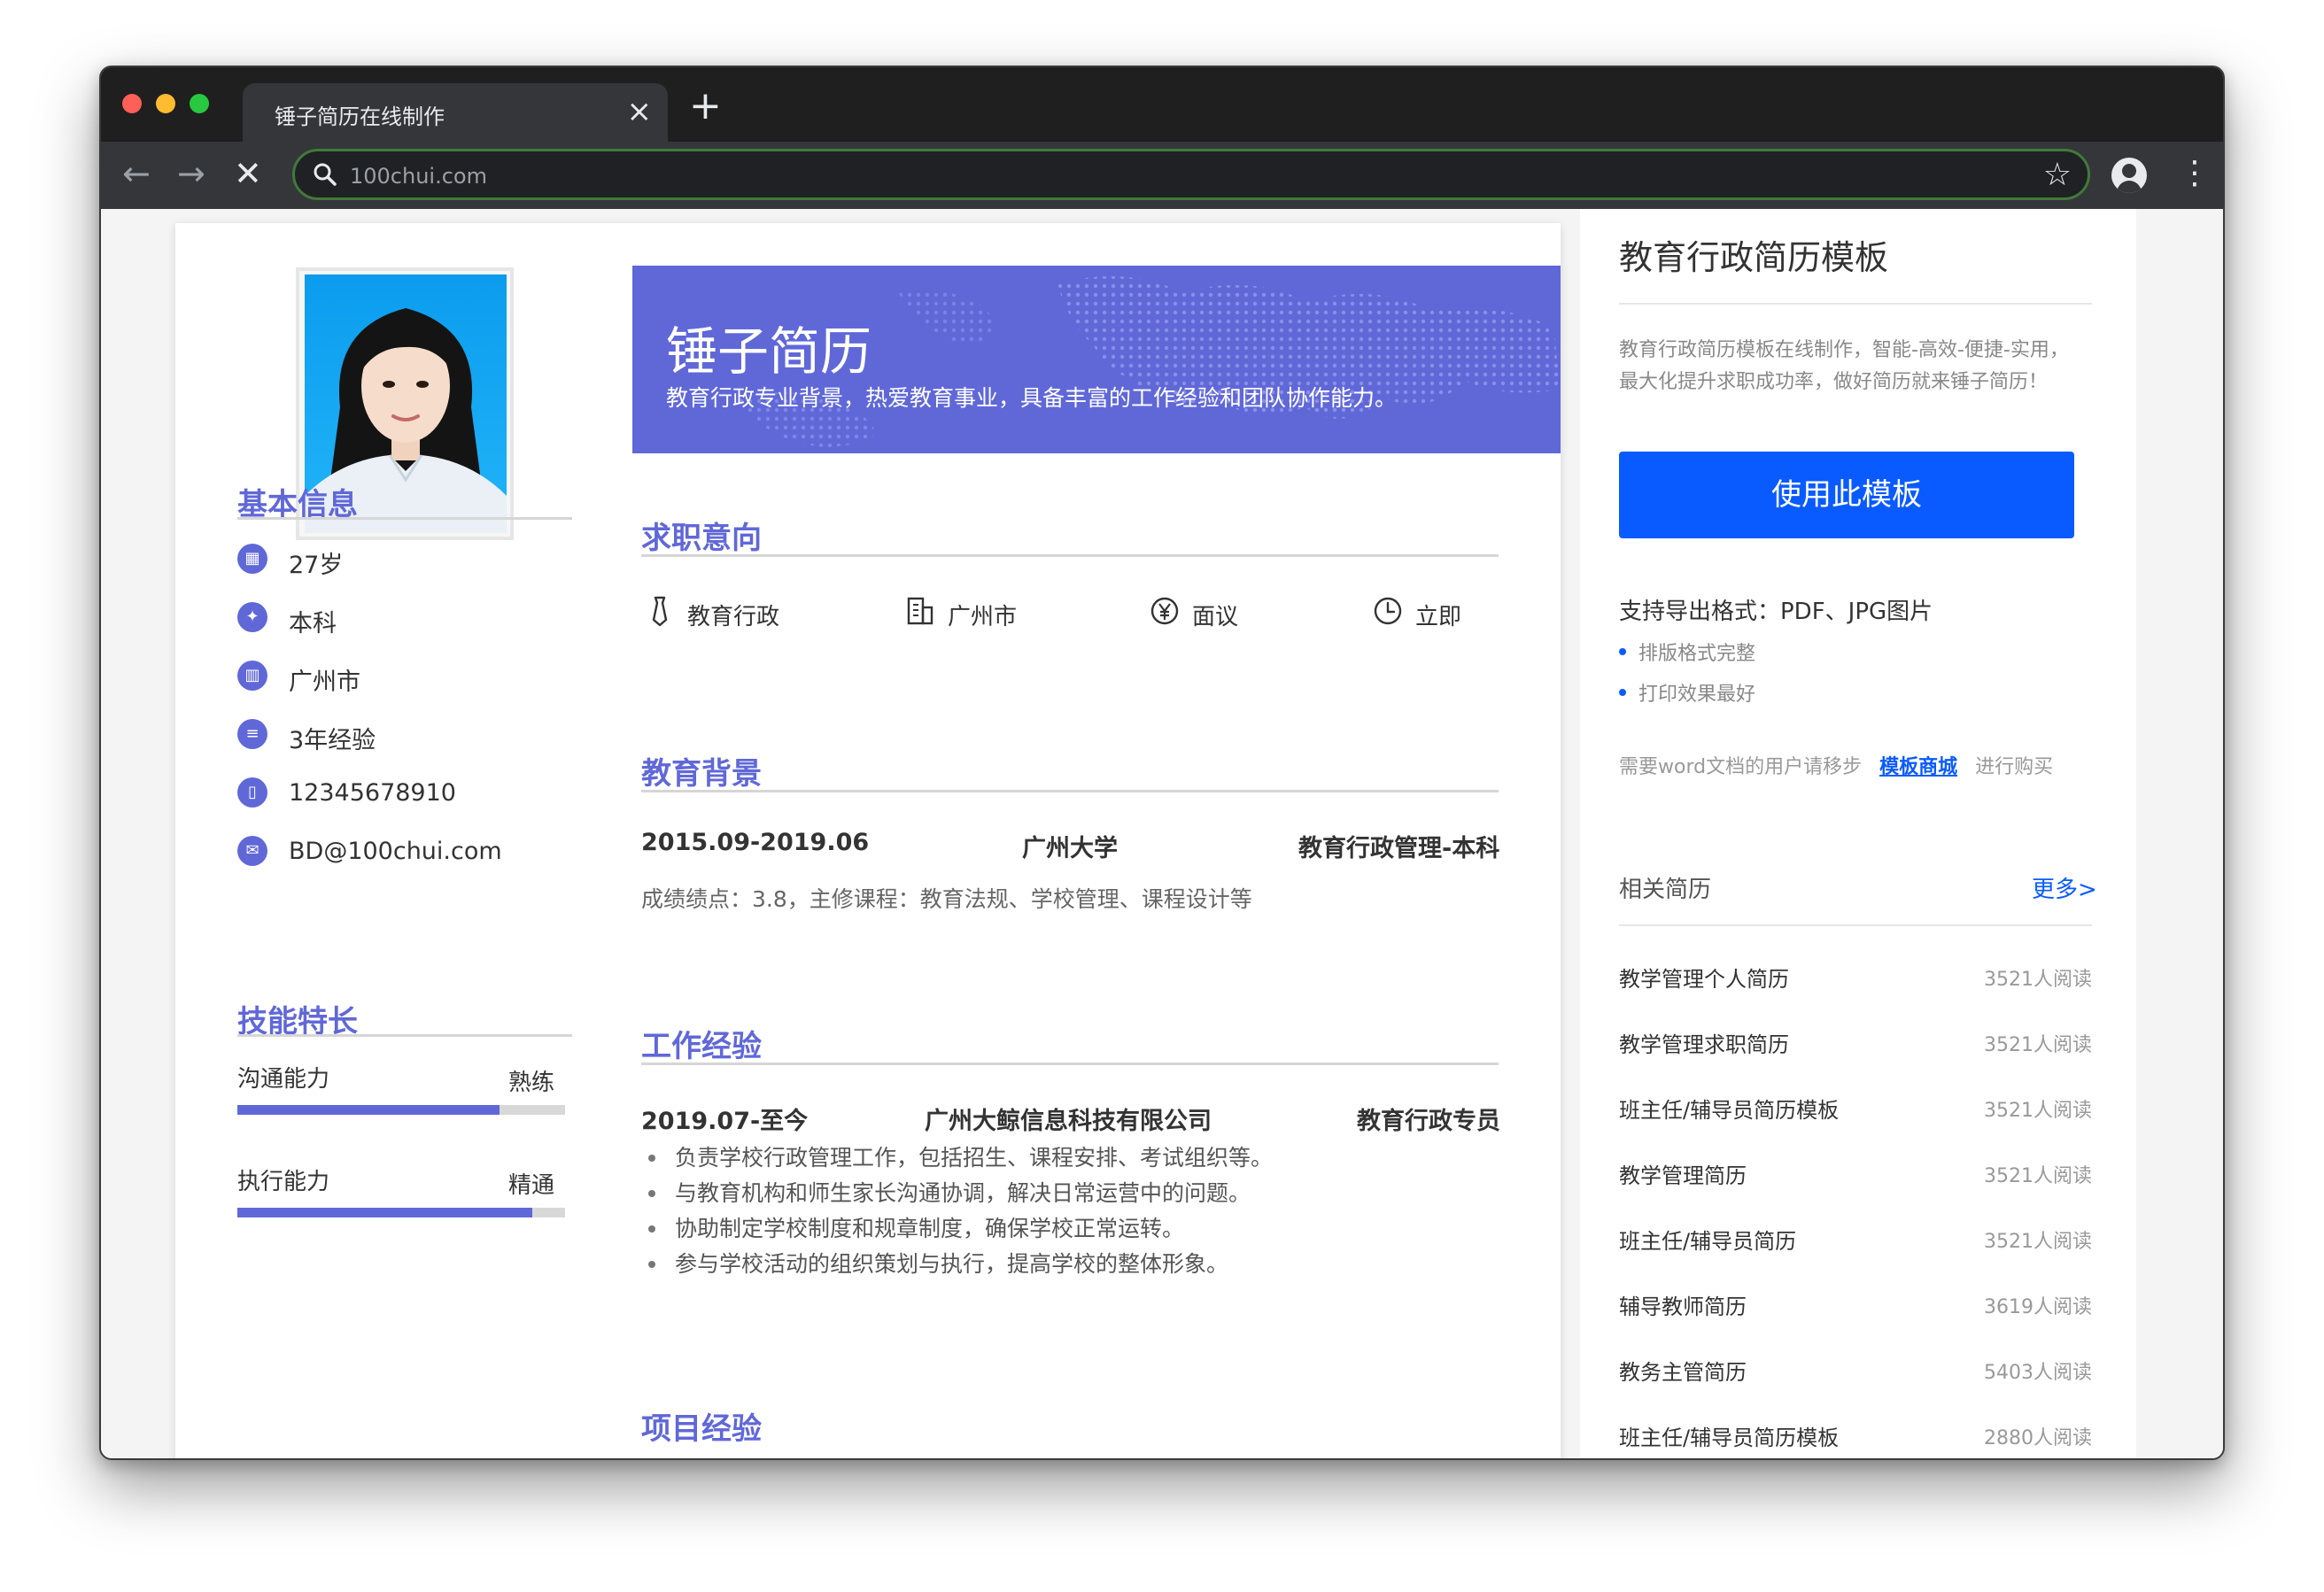 This screenshot has width=2324, height=1592. I want to click on browser-toolbar: ← → ✕ 100chui.com ☆ ⋮, so click(1162, 175).